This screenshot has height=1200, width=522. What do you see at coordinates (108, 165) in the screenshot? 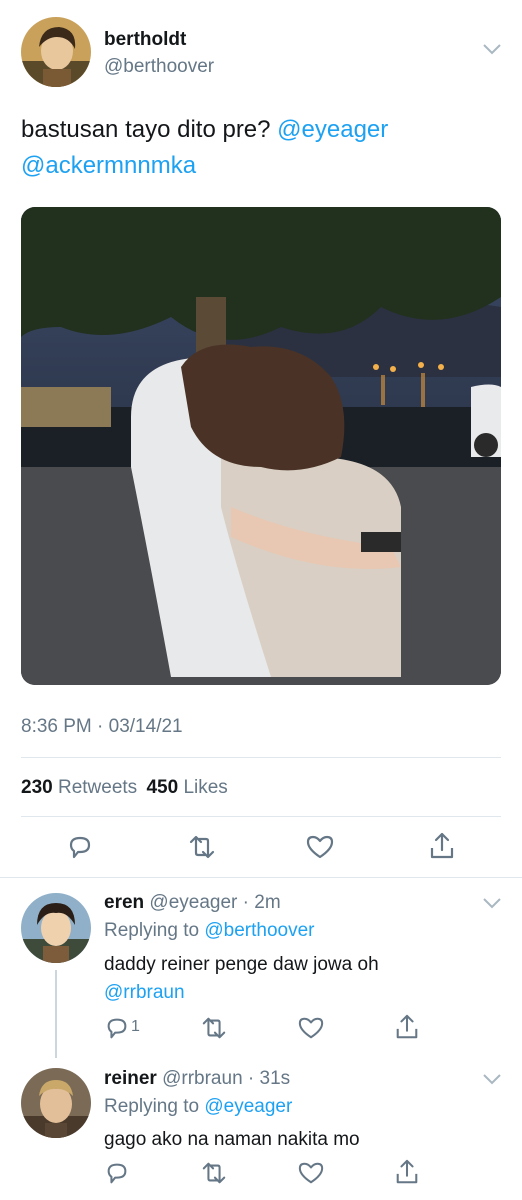
I see `mention-link: @ackermnnmka` at bounding box center [108, 165].